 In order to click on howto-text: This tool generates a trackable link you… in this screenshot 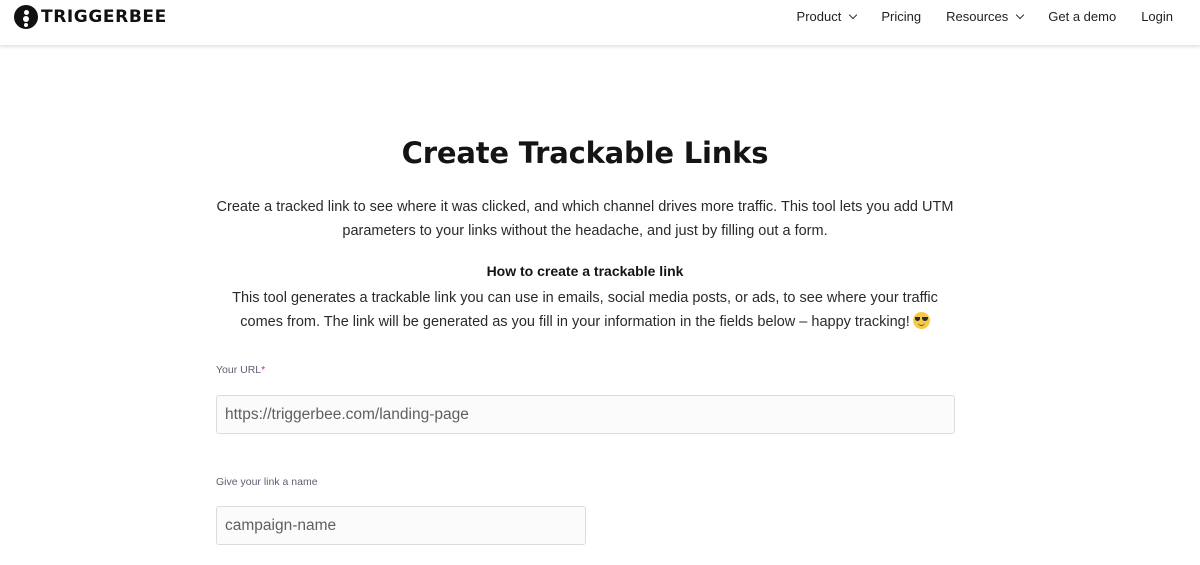, I will do `click(585, 310)`.